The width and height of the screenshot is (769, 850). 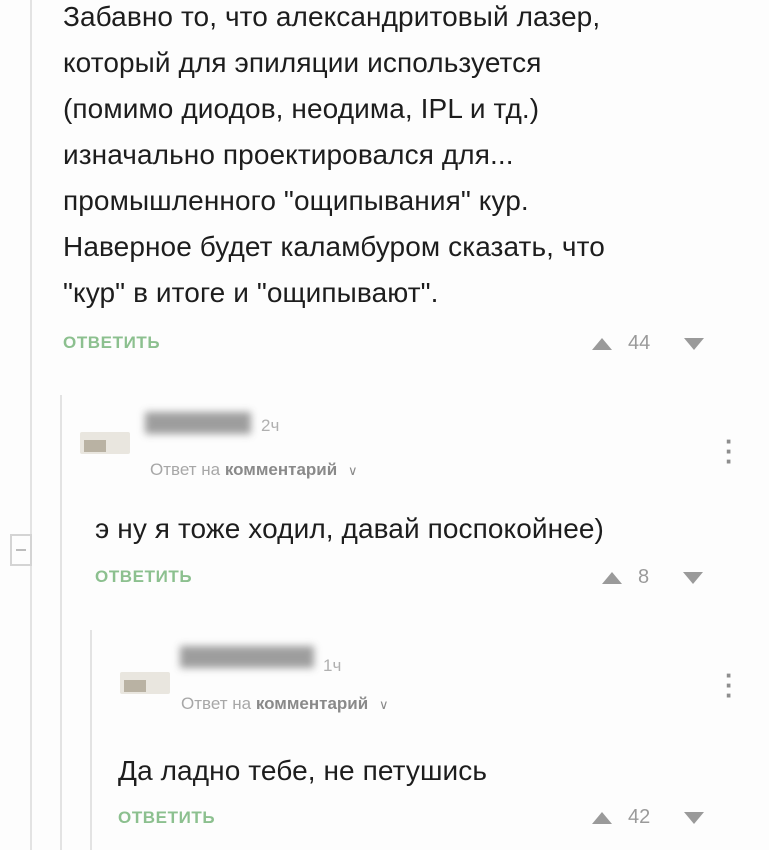 I want to click on vote-widget: 8, so click(x=653, y=577).